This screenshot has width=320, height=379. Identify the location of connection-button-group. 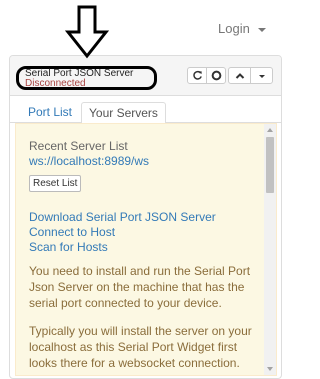
(206, 75).